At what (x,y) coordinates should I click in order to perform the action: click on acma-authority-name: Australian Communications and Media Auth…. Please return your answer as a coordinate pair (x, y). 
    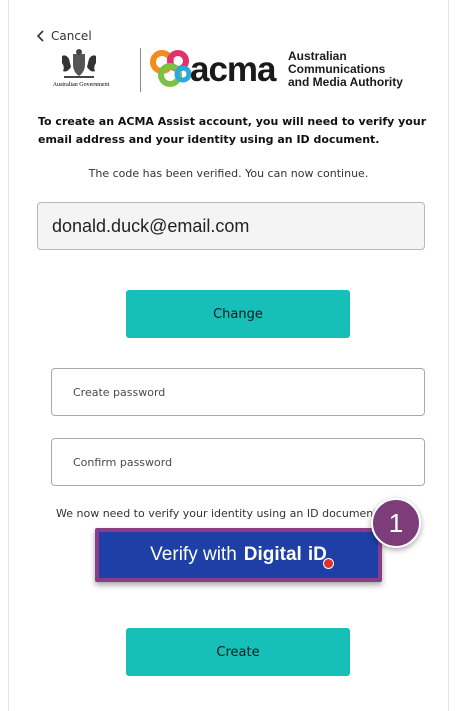
    Looking at the image, I should click on (345, 69).